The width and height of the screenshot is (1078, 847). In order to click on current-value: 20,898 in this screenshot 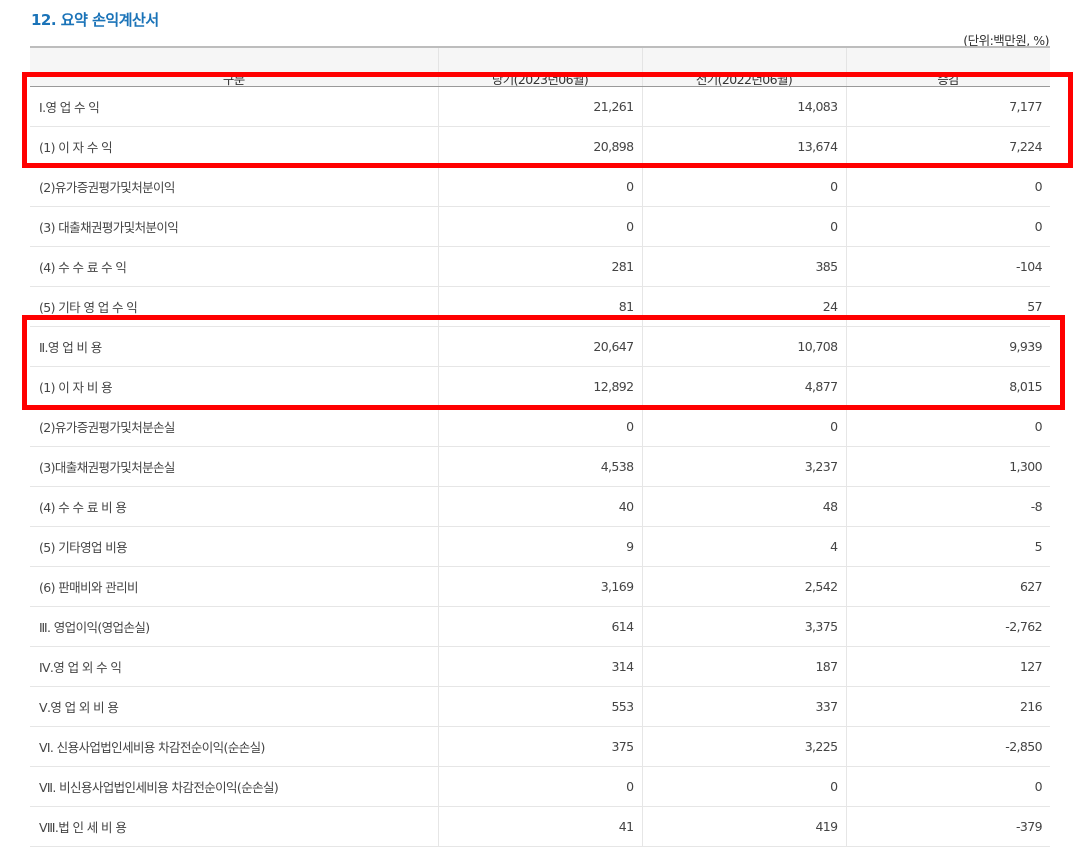, I will do `click(539, 146)`.